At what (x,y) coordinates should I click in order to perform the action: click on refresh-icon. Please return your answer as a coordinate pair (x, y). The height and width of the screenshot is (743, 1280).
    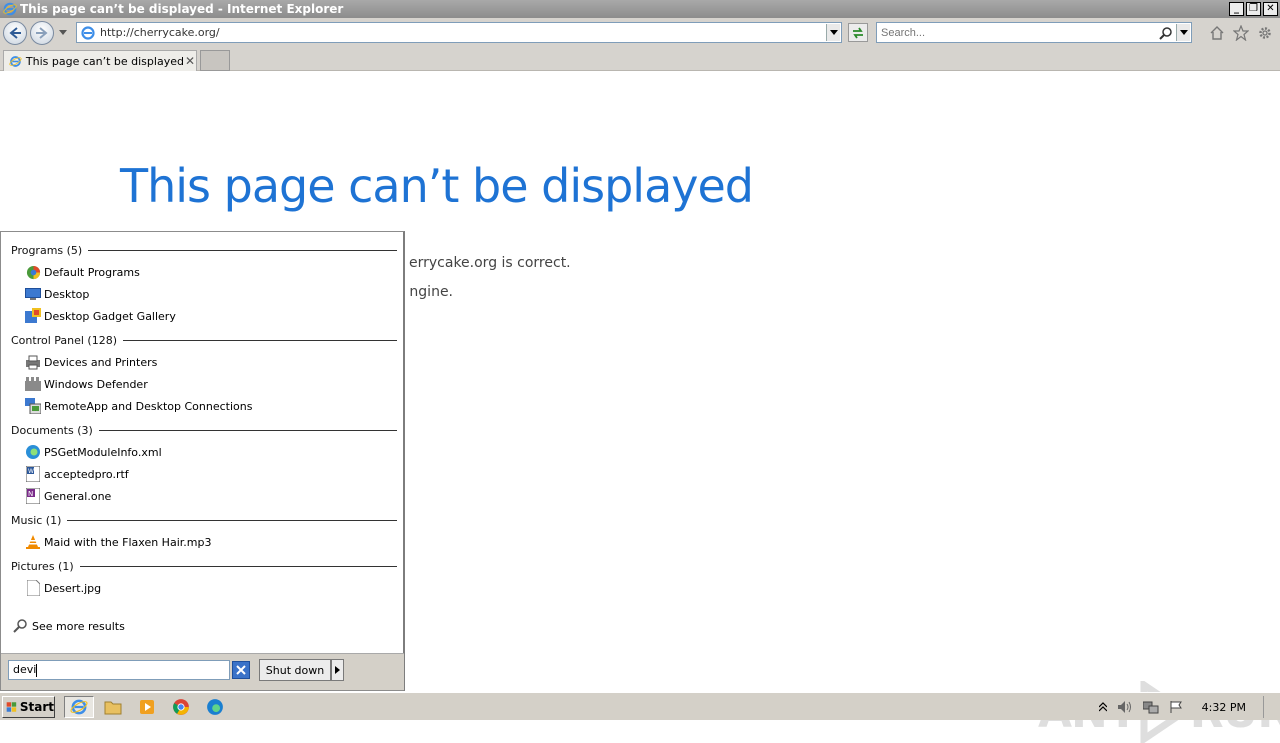
    Looking at the image, I should click on (858, 32).